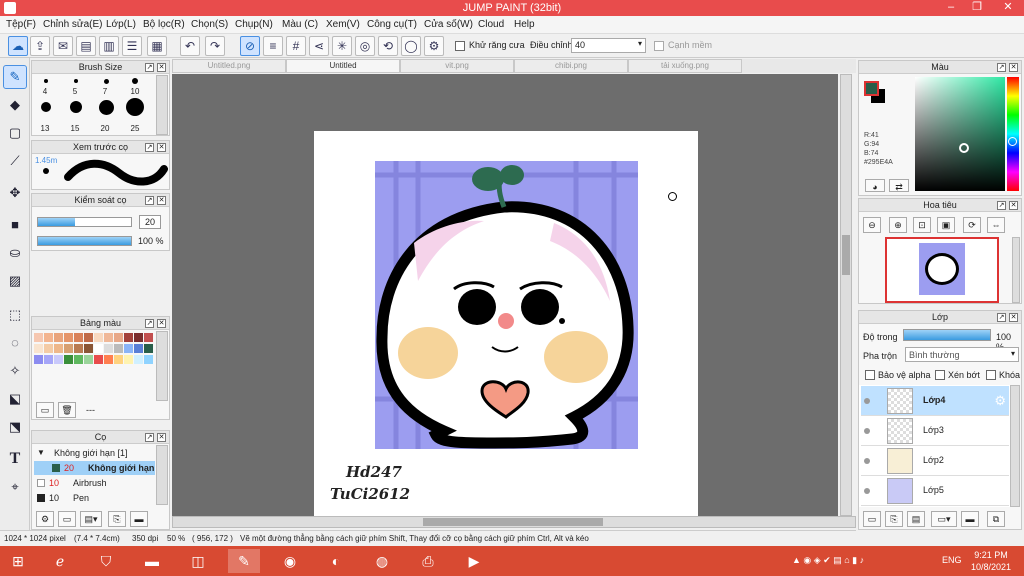 This screenshot has height=576, width=1024. What do you see at coordinates (947, 335) in the screenshot?
I see `layer-opacity-slider` at bounding box center [947, 335].